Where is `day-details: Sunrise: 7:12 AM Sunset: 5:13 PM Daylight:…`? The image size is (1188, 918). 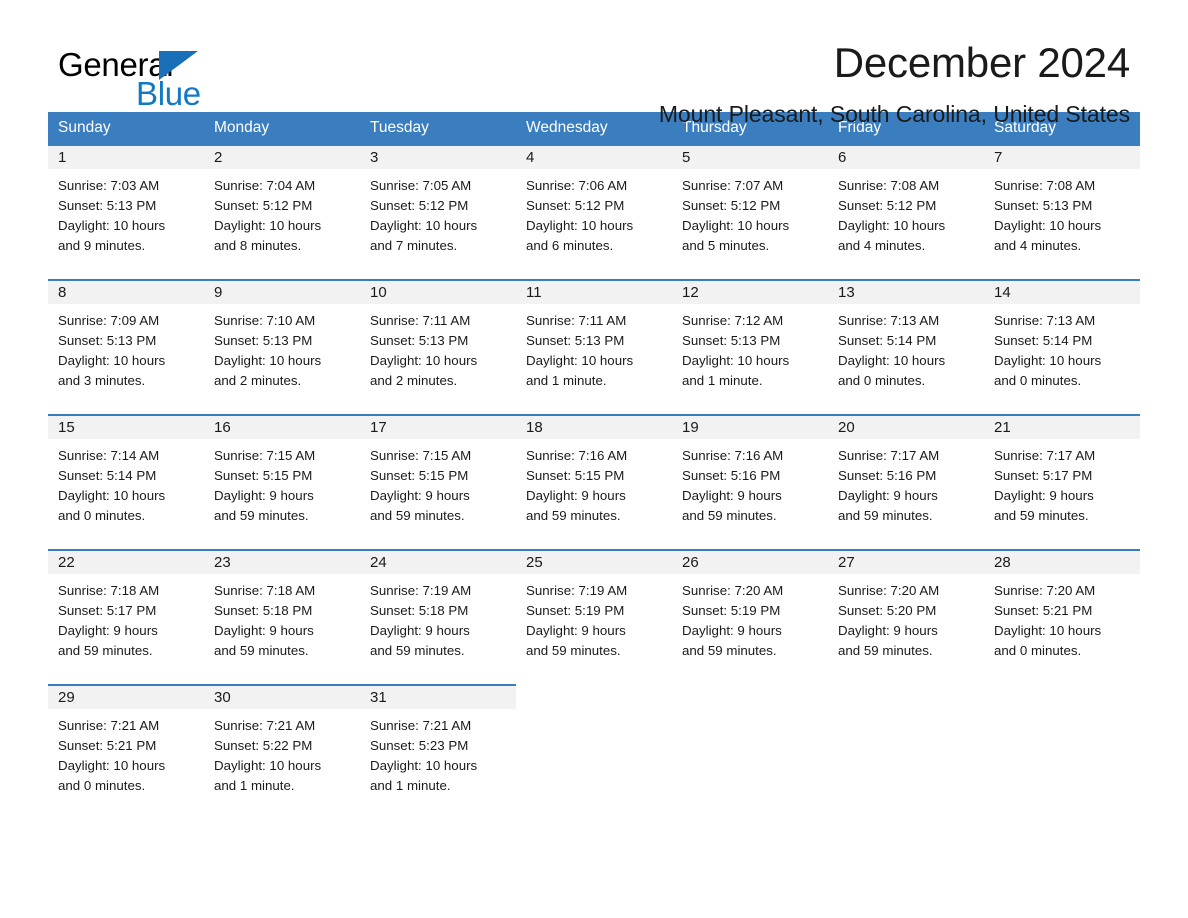 day-details: Sunrise: 7:12 AM Sunset: 5:13 PM Daylight:… is located at coordinates (750, 347).